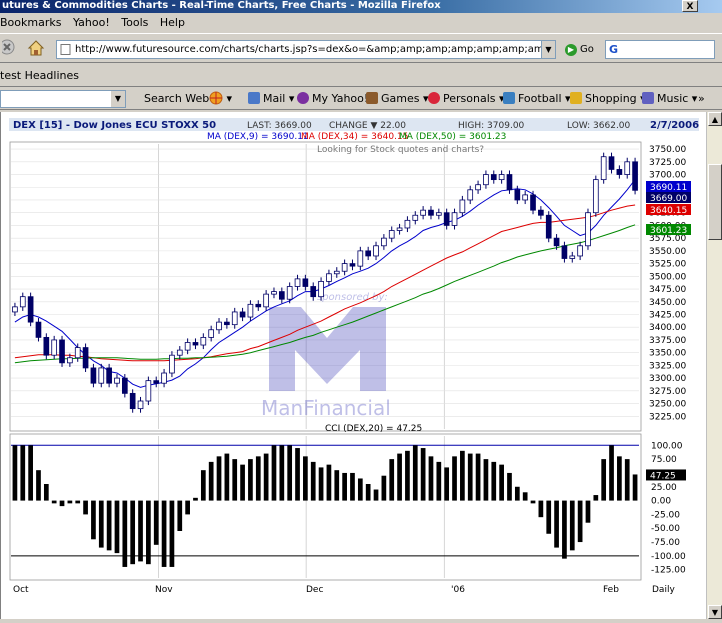  Describe the element at coordinates (274, 98) in the screenshot. I see `mail-label: Mail` at that location.